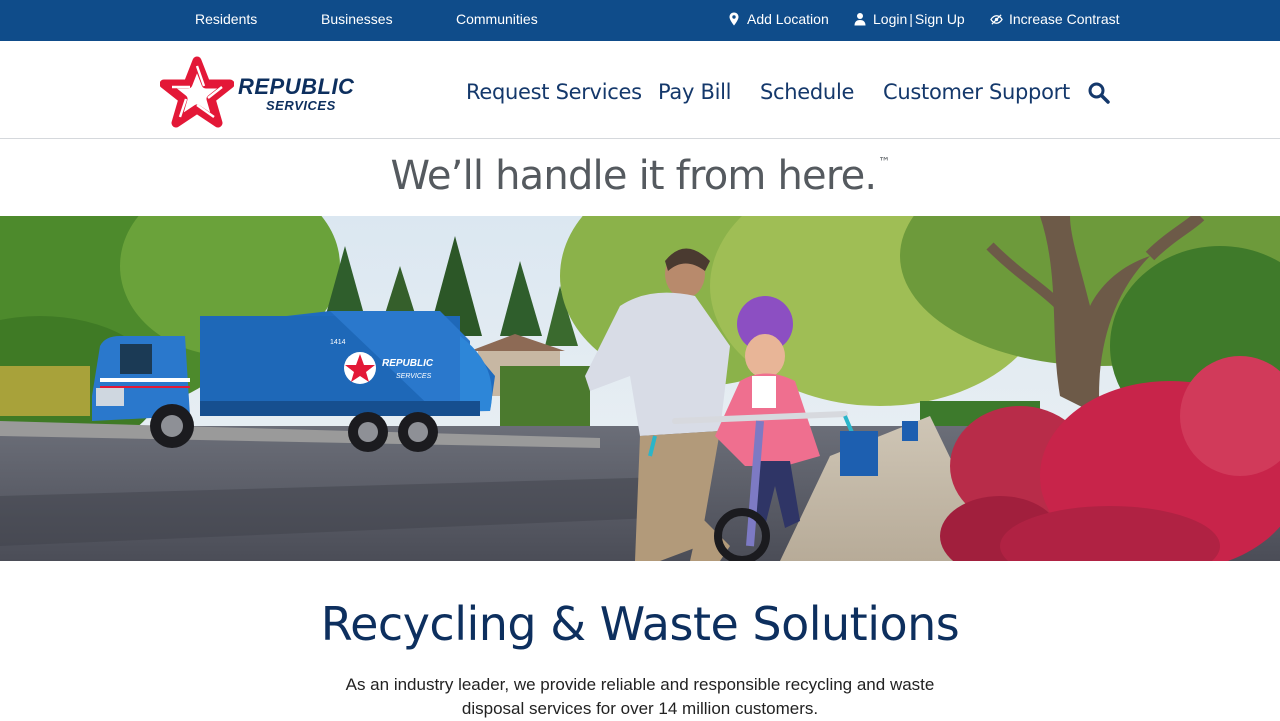 The width and height of the screenshot is (1280, 721). I want to click on communities-label: Communities, so click(497, 19).